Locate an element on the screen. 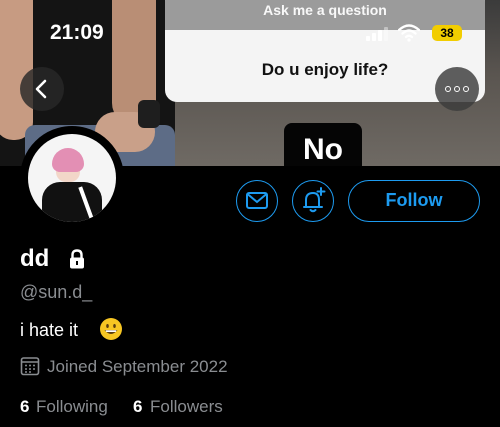 The width and height of the screenshot is (500, 427). question-title: Ask me a question is located at coordinates (325, 10).